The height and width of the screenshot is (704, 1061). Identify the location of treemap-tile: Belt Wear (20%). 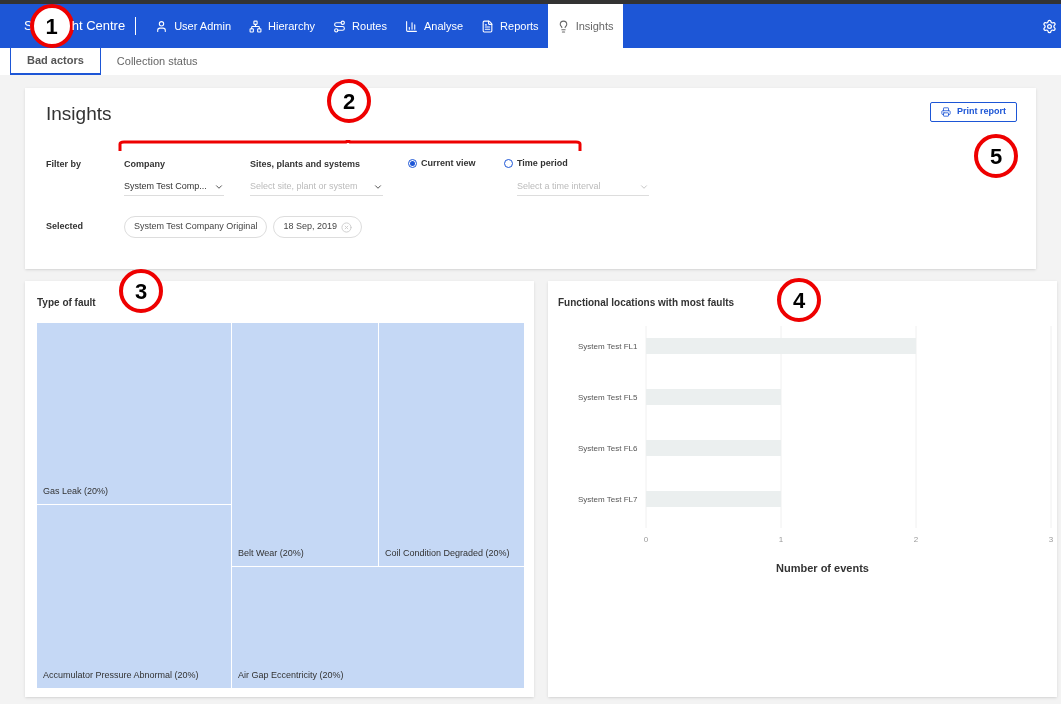
(305, 444).